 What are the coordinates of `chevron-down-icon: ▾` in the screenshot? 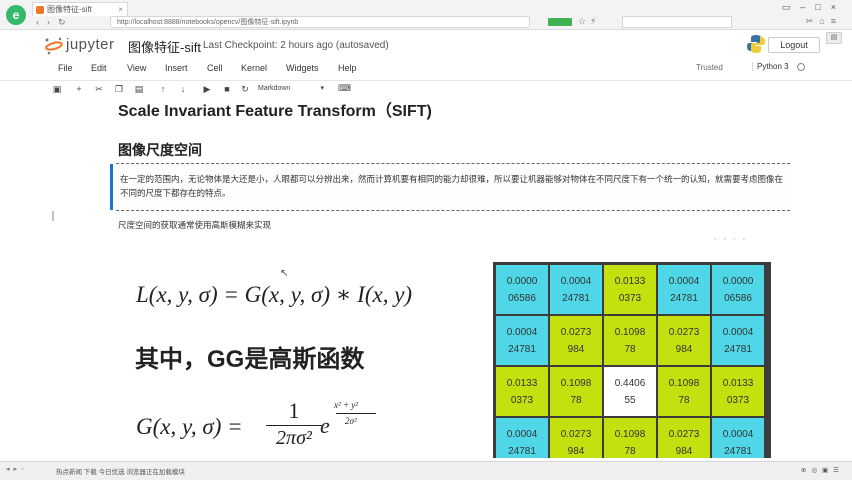 It's located at (322, 88).